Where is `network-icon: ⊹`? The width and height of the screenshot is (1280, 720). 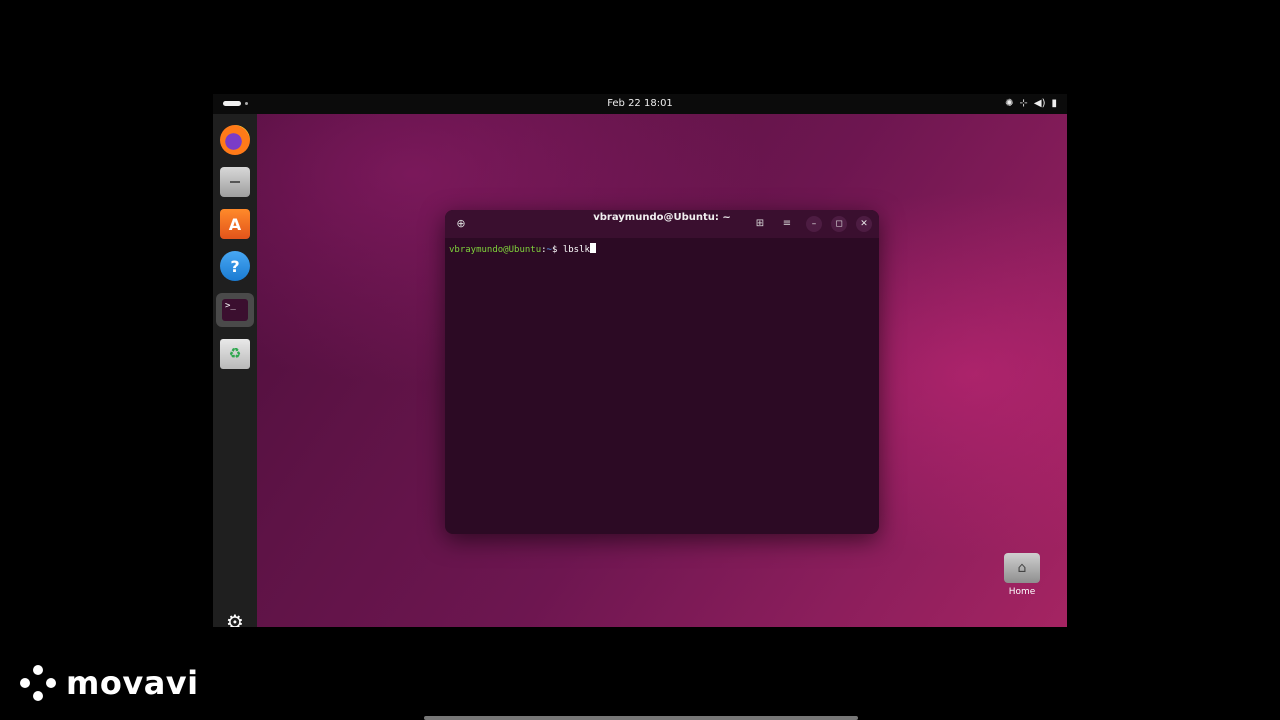 network-icon: ⊹ is located at coordinates (1024, 104).